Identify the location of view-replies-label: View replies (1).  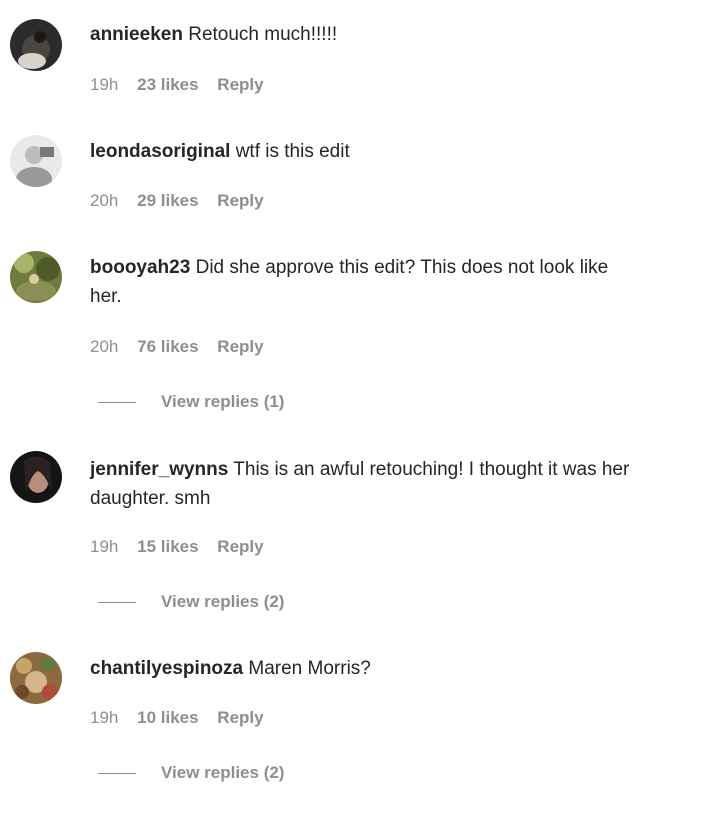
(223, 401).